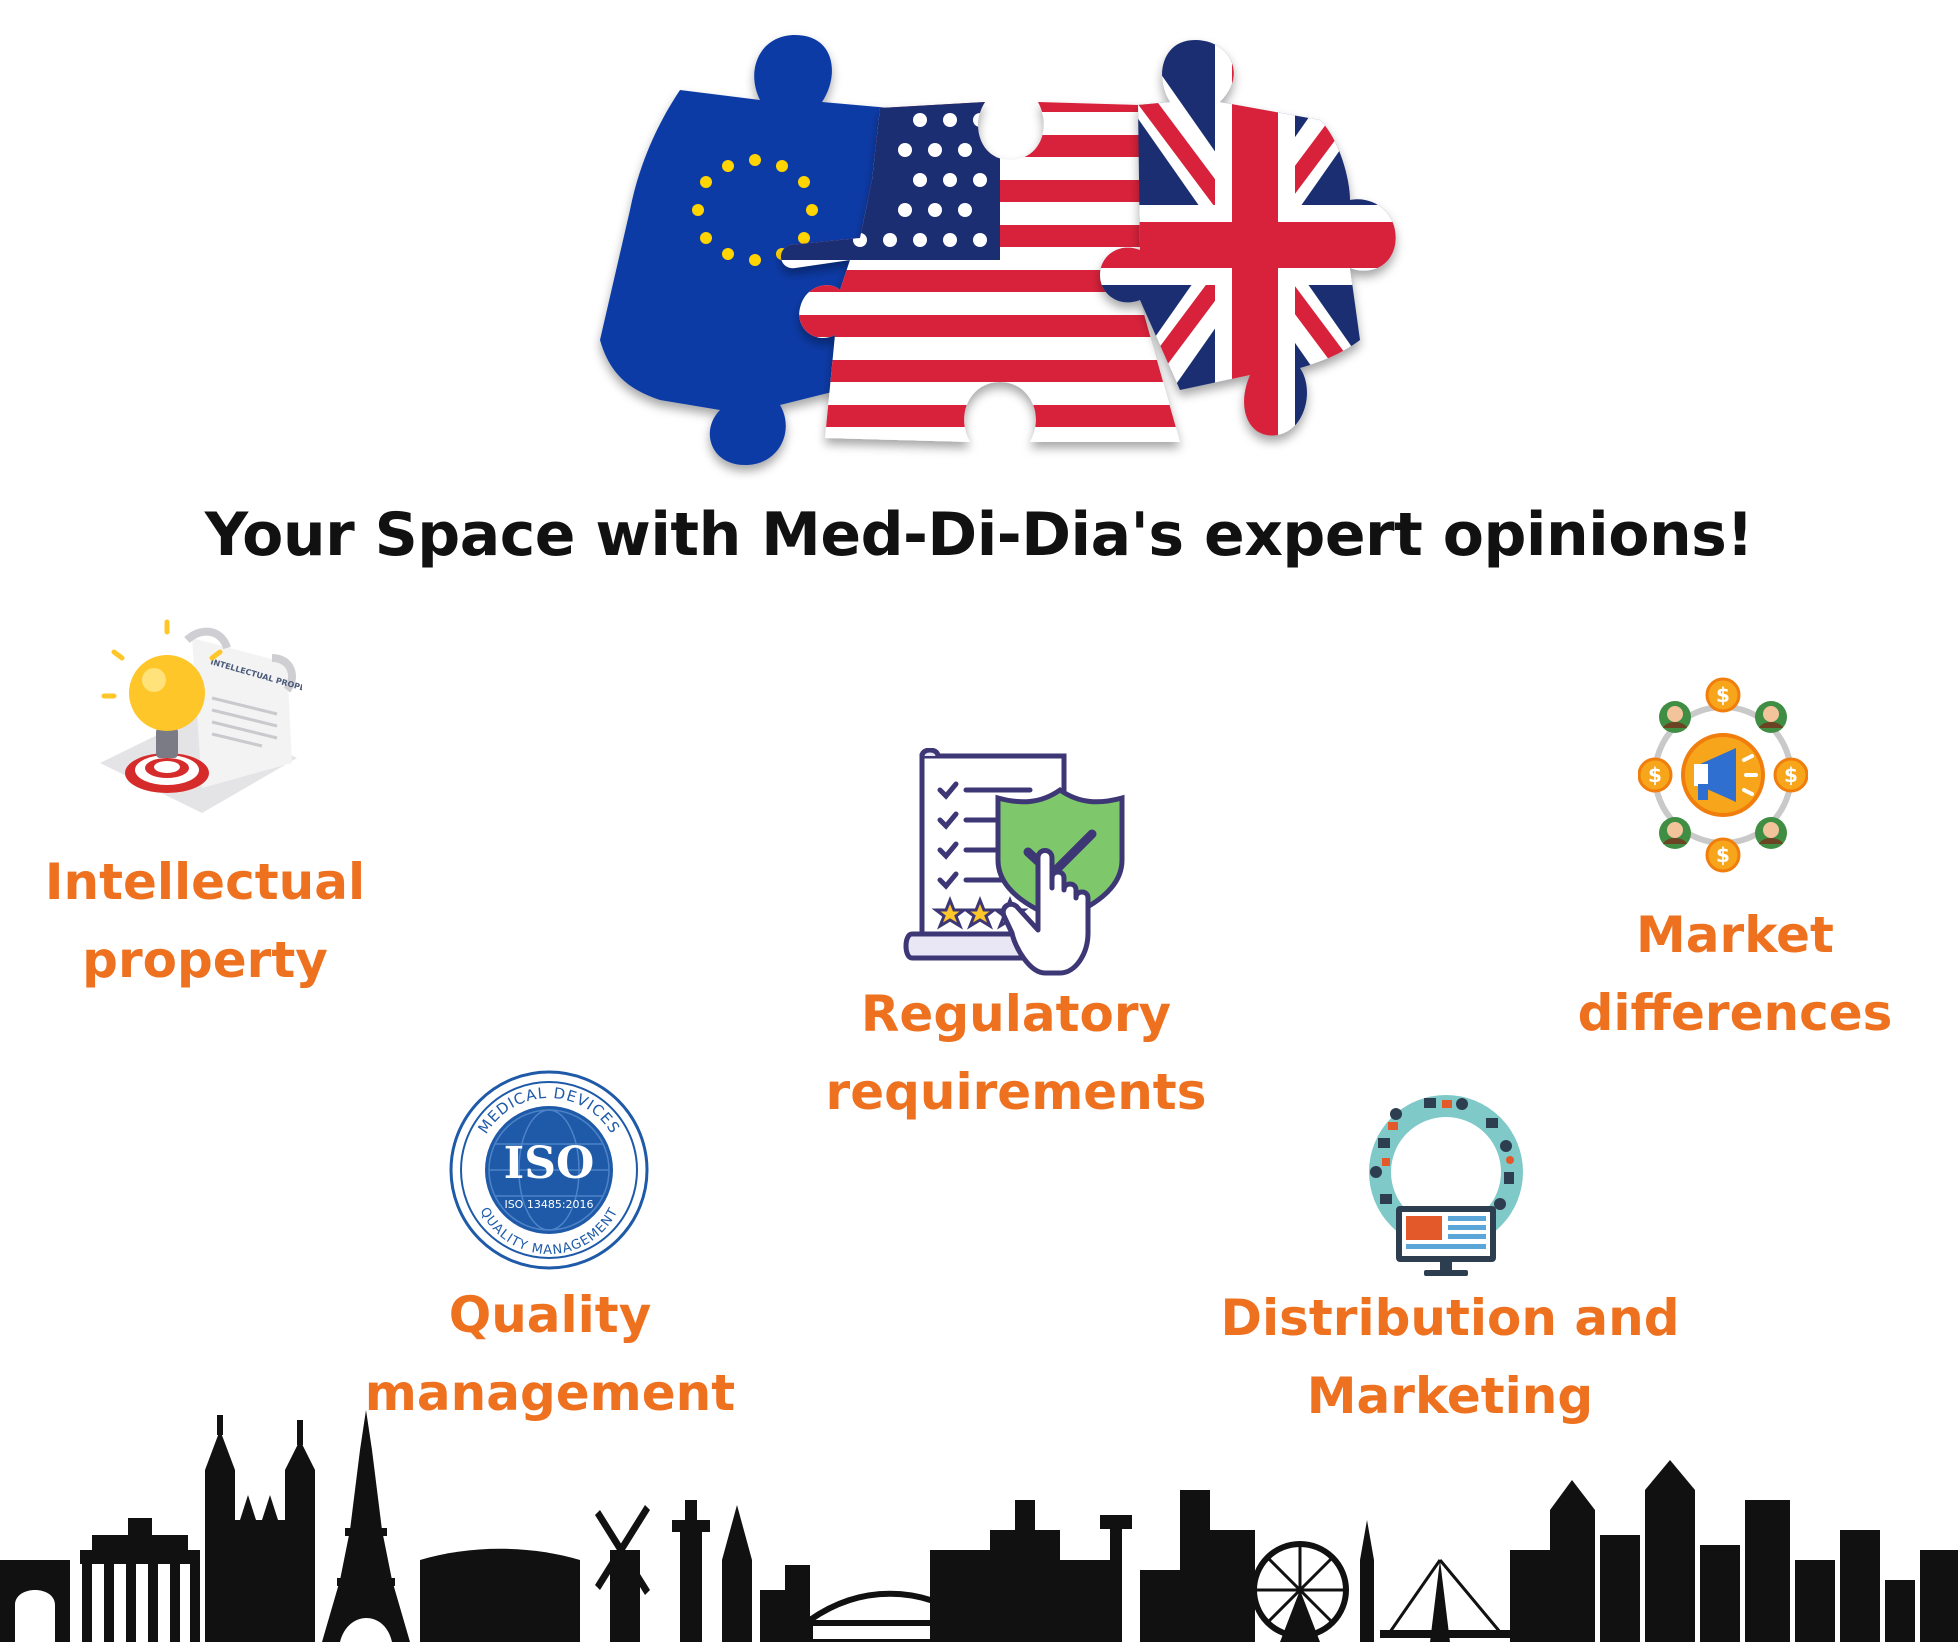 The image size is (1958, 1642). Describe the element at coordinates (1735, 1013) in the screenshot. I see `topic-label-line2: differences` at that location.